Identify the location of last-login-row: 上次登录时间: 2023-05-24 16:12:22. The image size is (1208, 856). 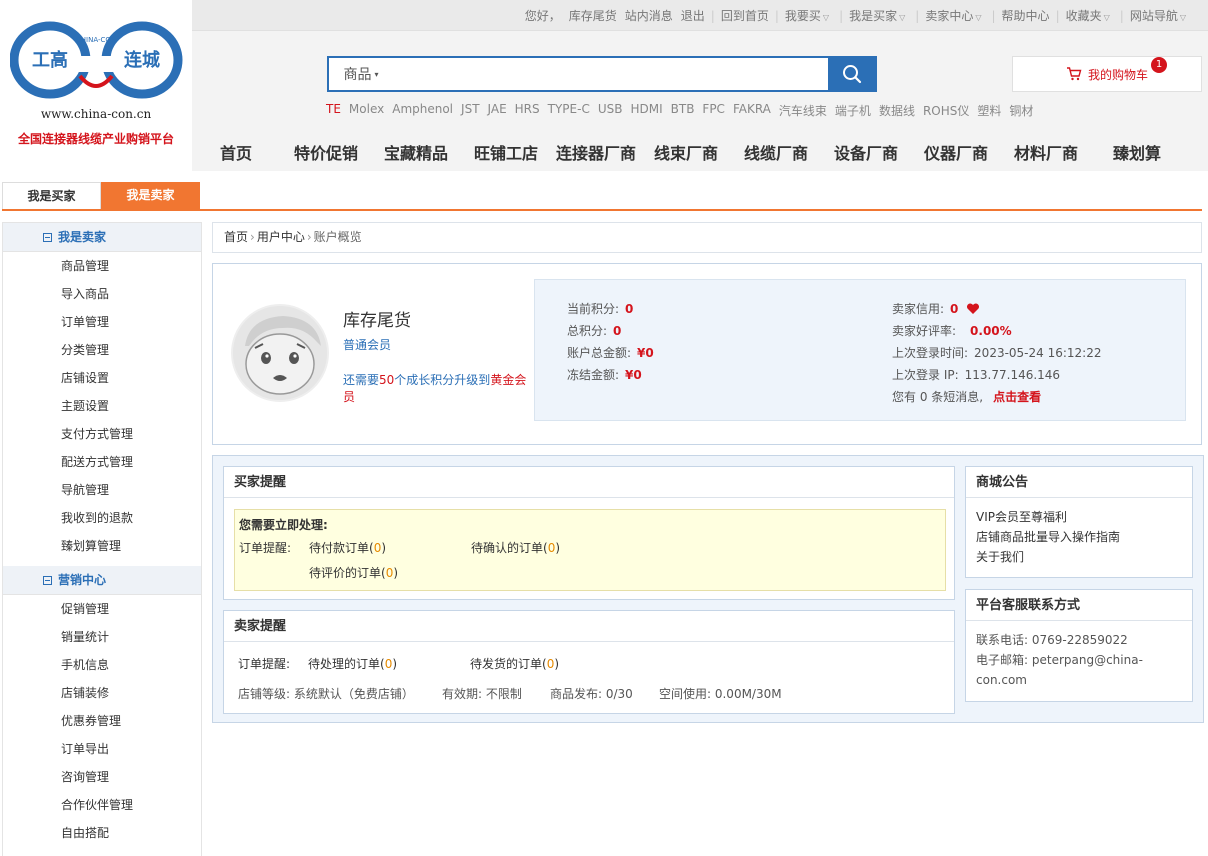
(997, 353).